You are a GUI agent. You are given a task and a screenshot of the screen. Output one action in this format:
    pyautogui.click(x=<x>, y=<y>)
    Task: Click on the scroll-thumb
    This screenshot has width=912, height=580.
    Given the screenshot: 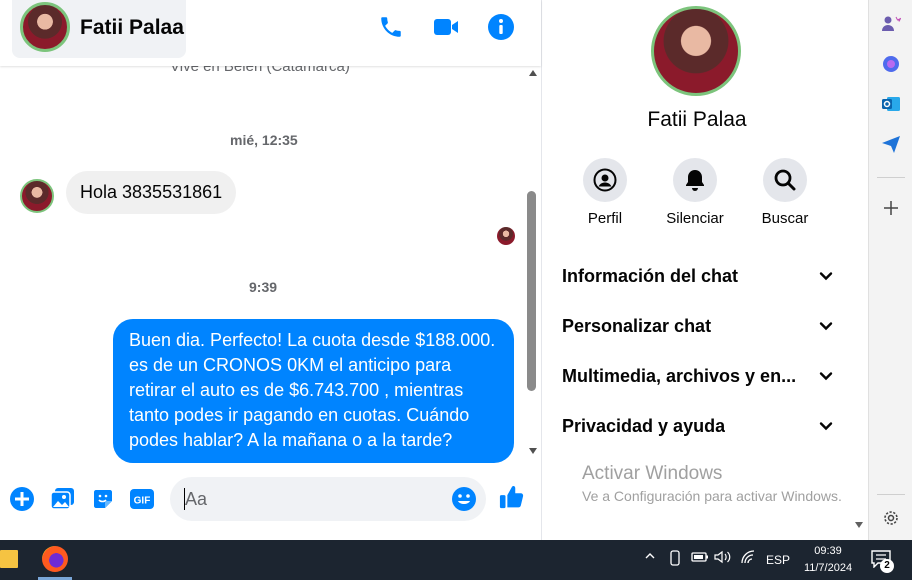 What is the action you would take?
    pyautogui.click(x=531, y=291)
    